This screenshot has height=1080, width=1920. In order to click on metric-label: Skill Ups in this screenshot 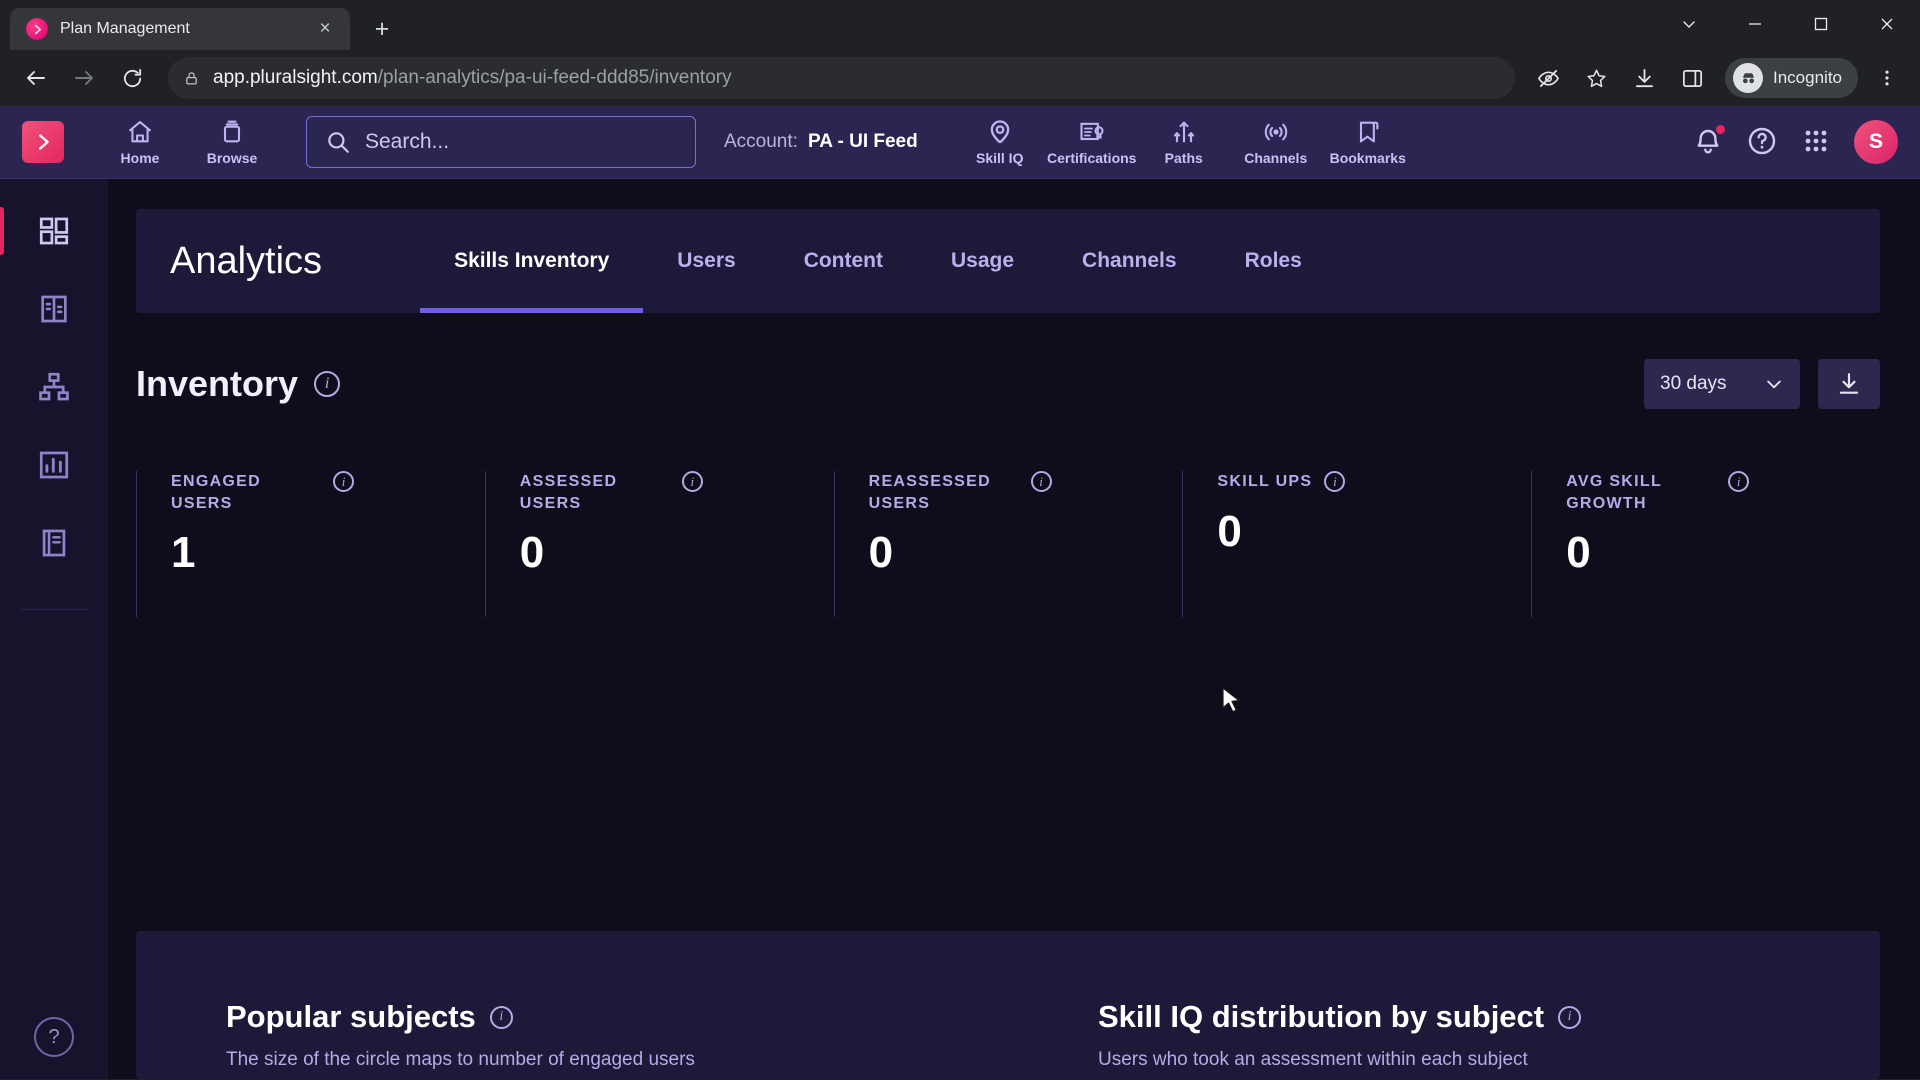, I will do `click(1265, 481)`.